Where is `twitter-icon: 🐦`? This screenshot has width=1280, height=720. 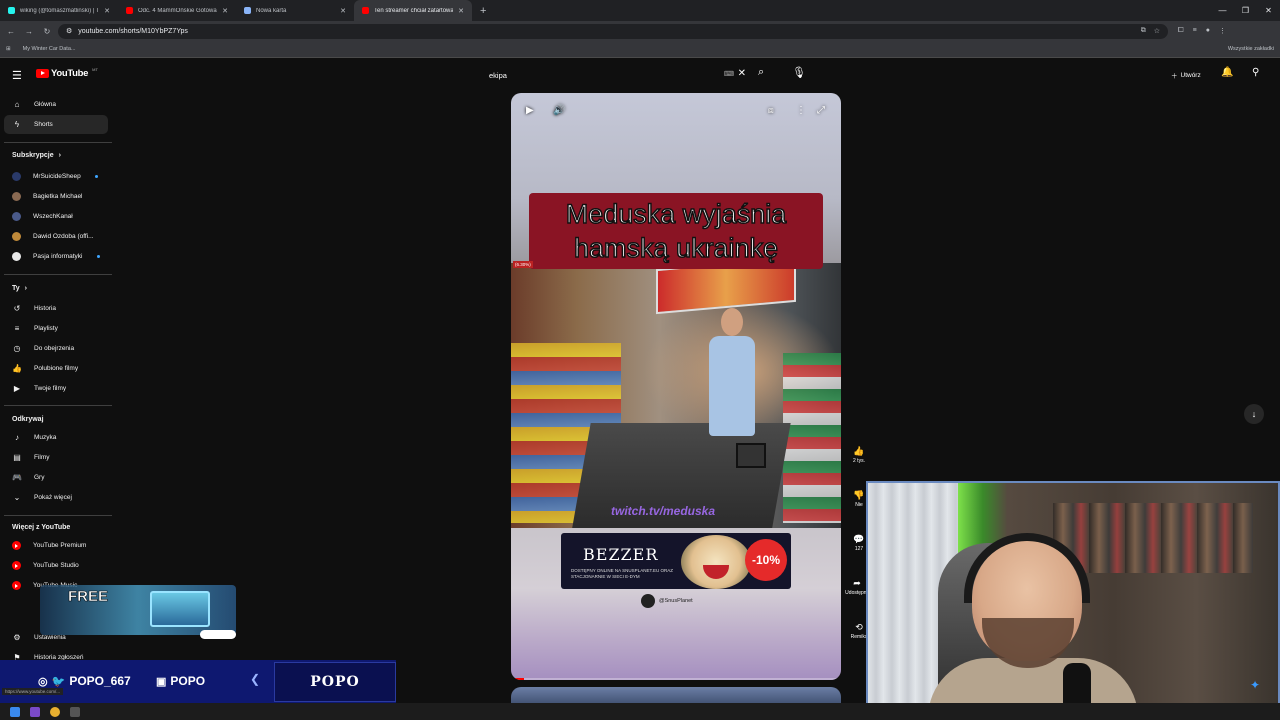
twitter-icon: 🐦 is located at coordinates (58, 681).